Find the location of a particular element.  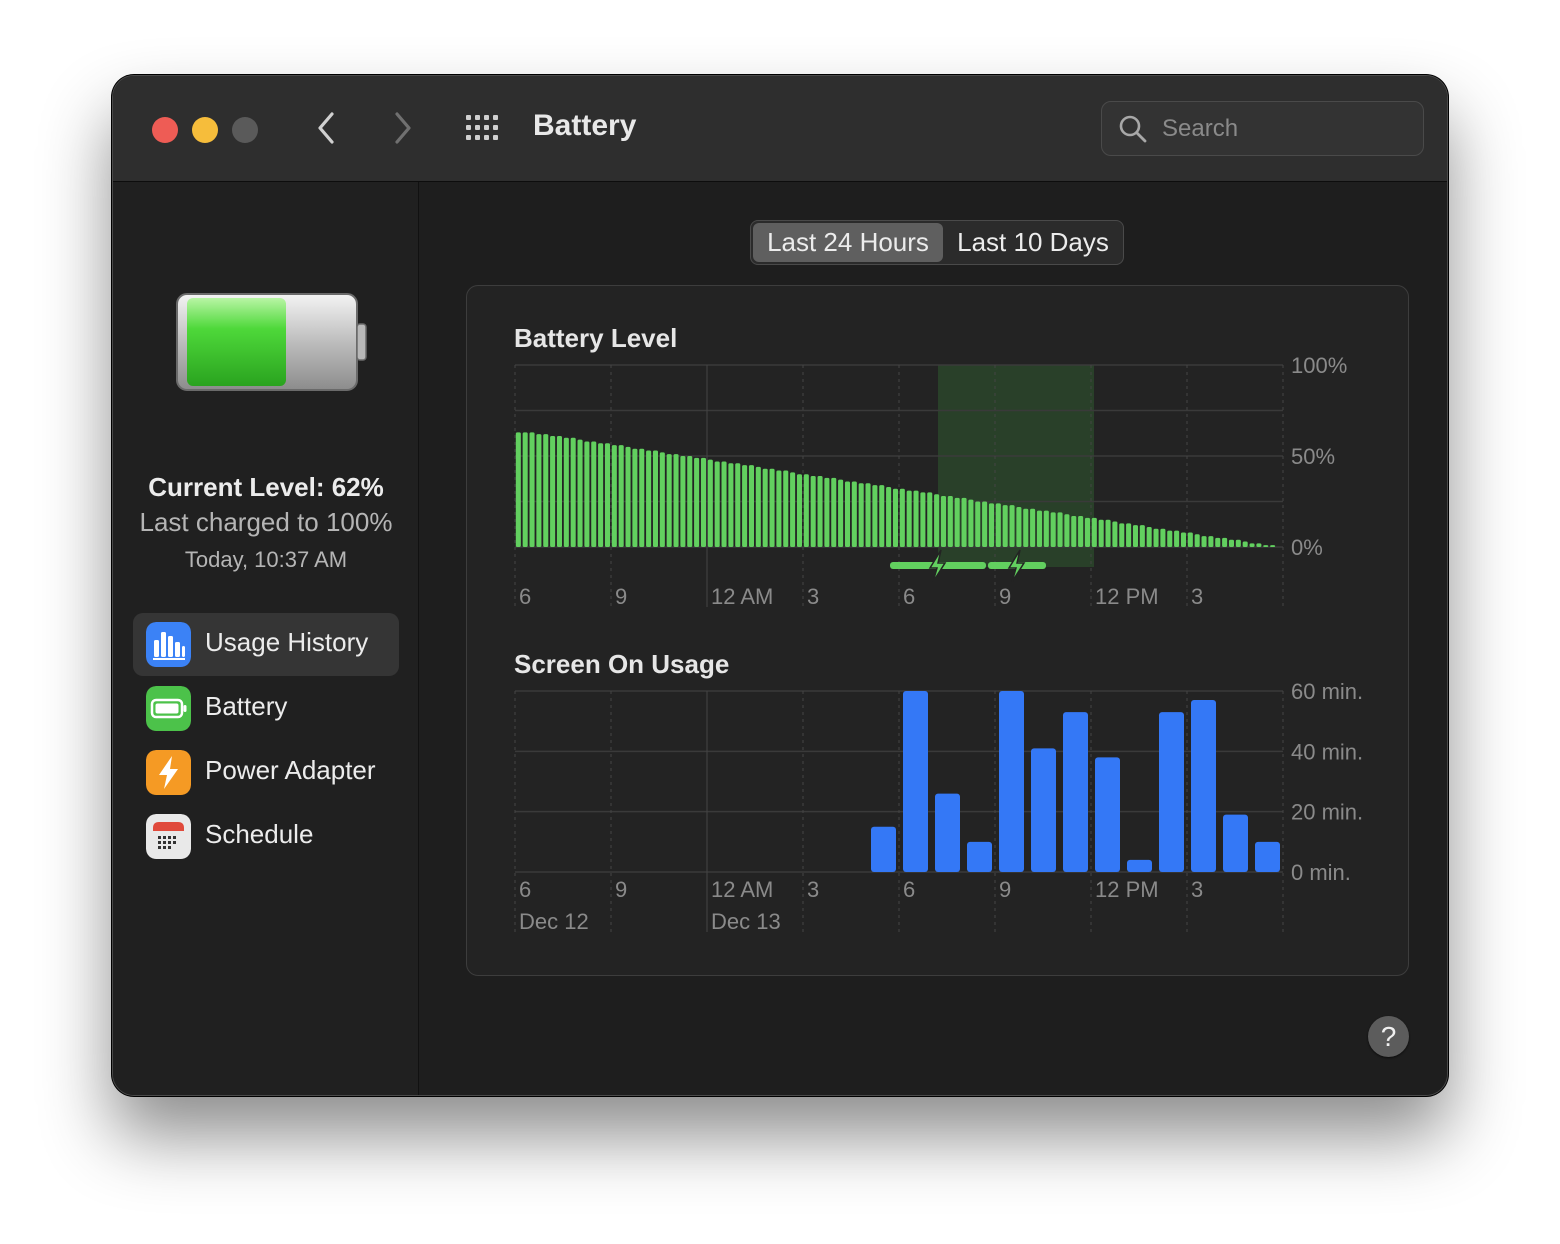

usage-x-tick-label: 6 is located at coordinates (909, 889).